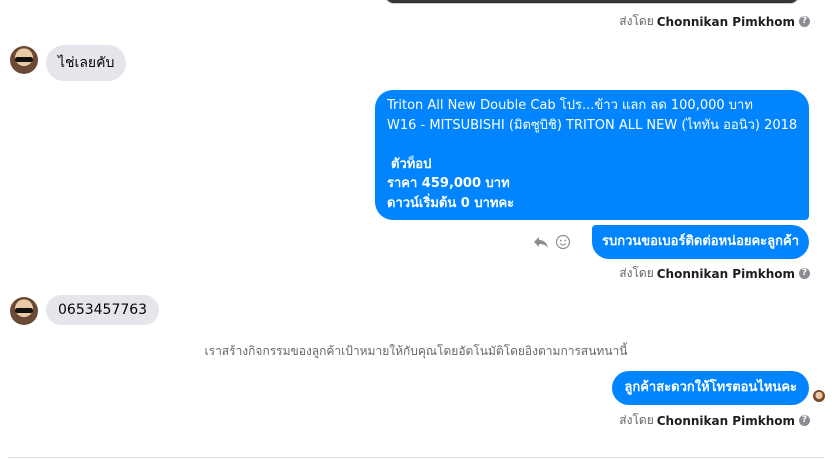 The height and width of the screenshot is (460, 832). What do you see at coordinates (411, 164) in the screenshot?
I see `listing-line-trim: ตัวท็อป` at bounding box center [411, 164].